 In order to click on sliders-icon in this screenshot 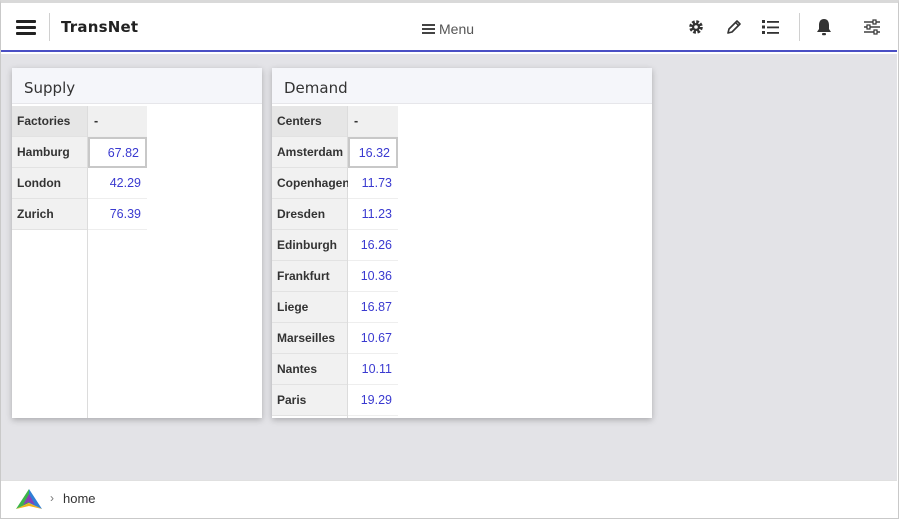, I will do `click(872, 27)`.